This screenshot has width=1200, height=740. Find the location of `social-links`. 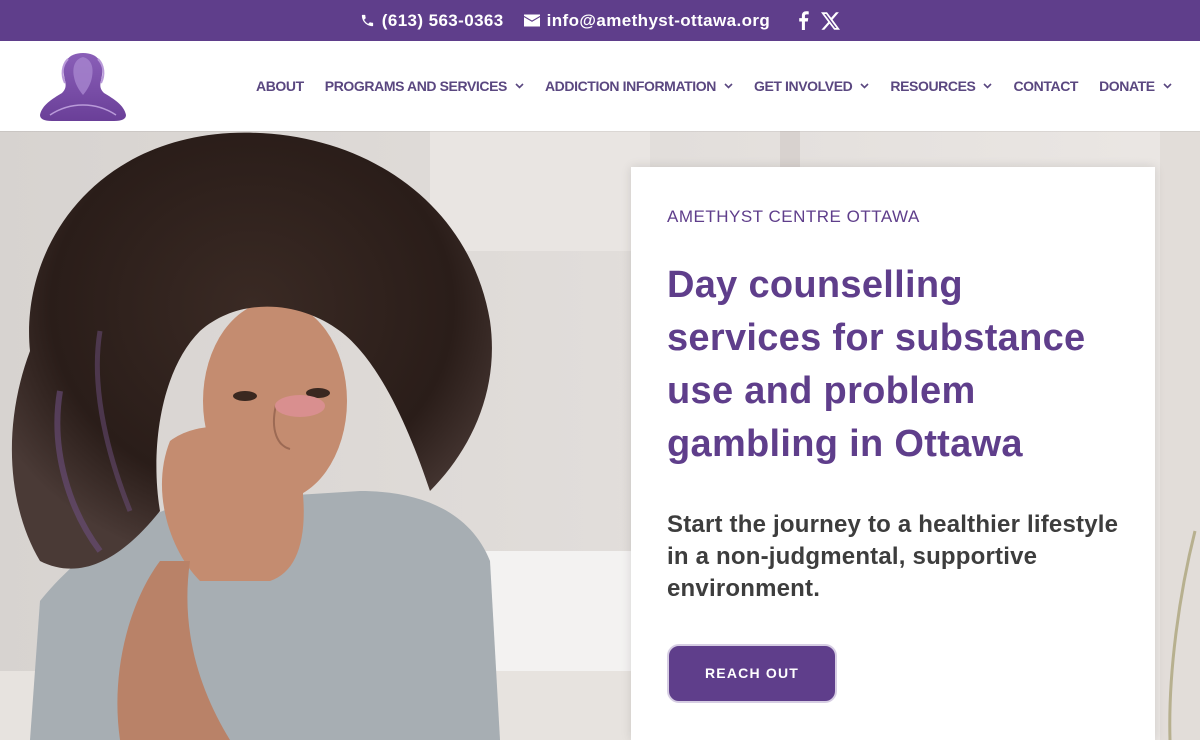

social-links is located at coordinates (813, 20).